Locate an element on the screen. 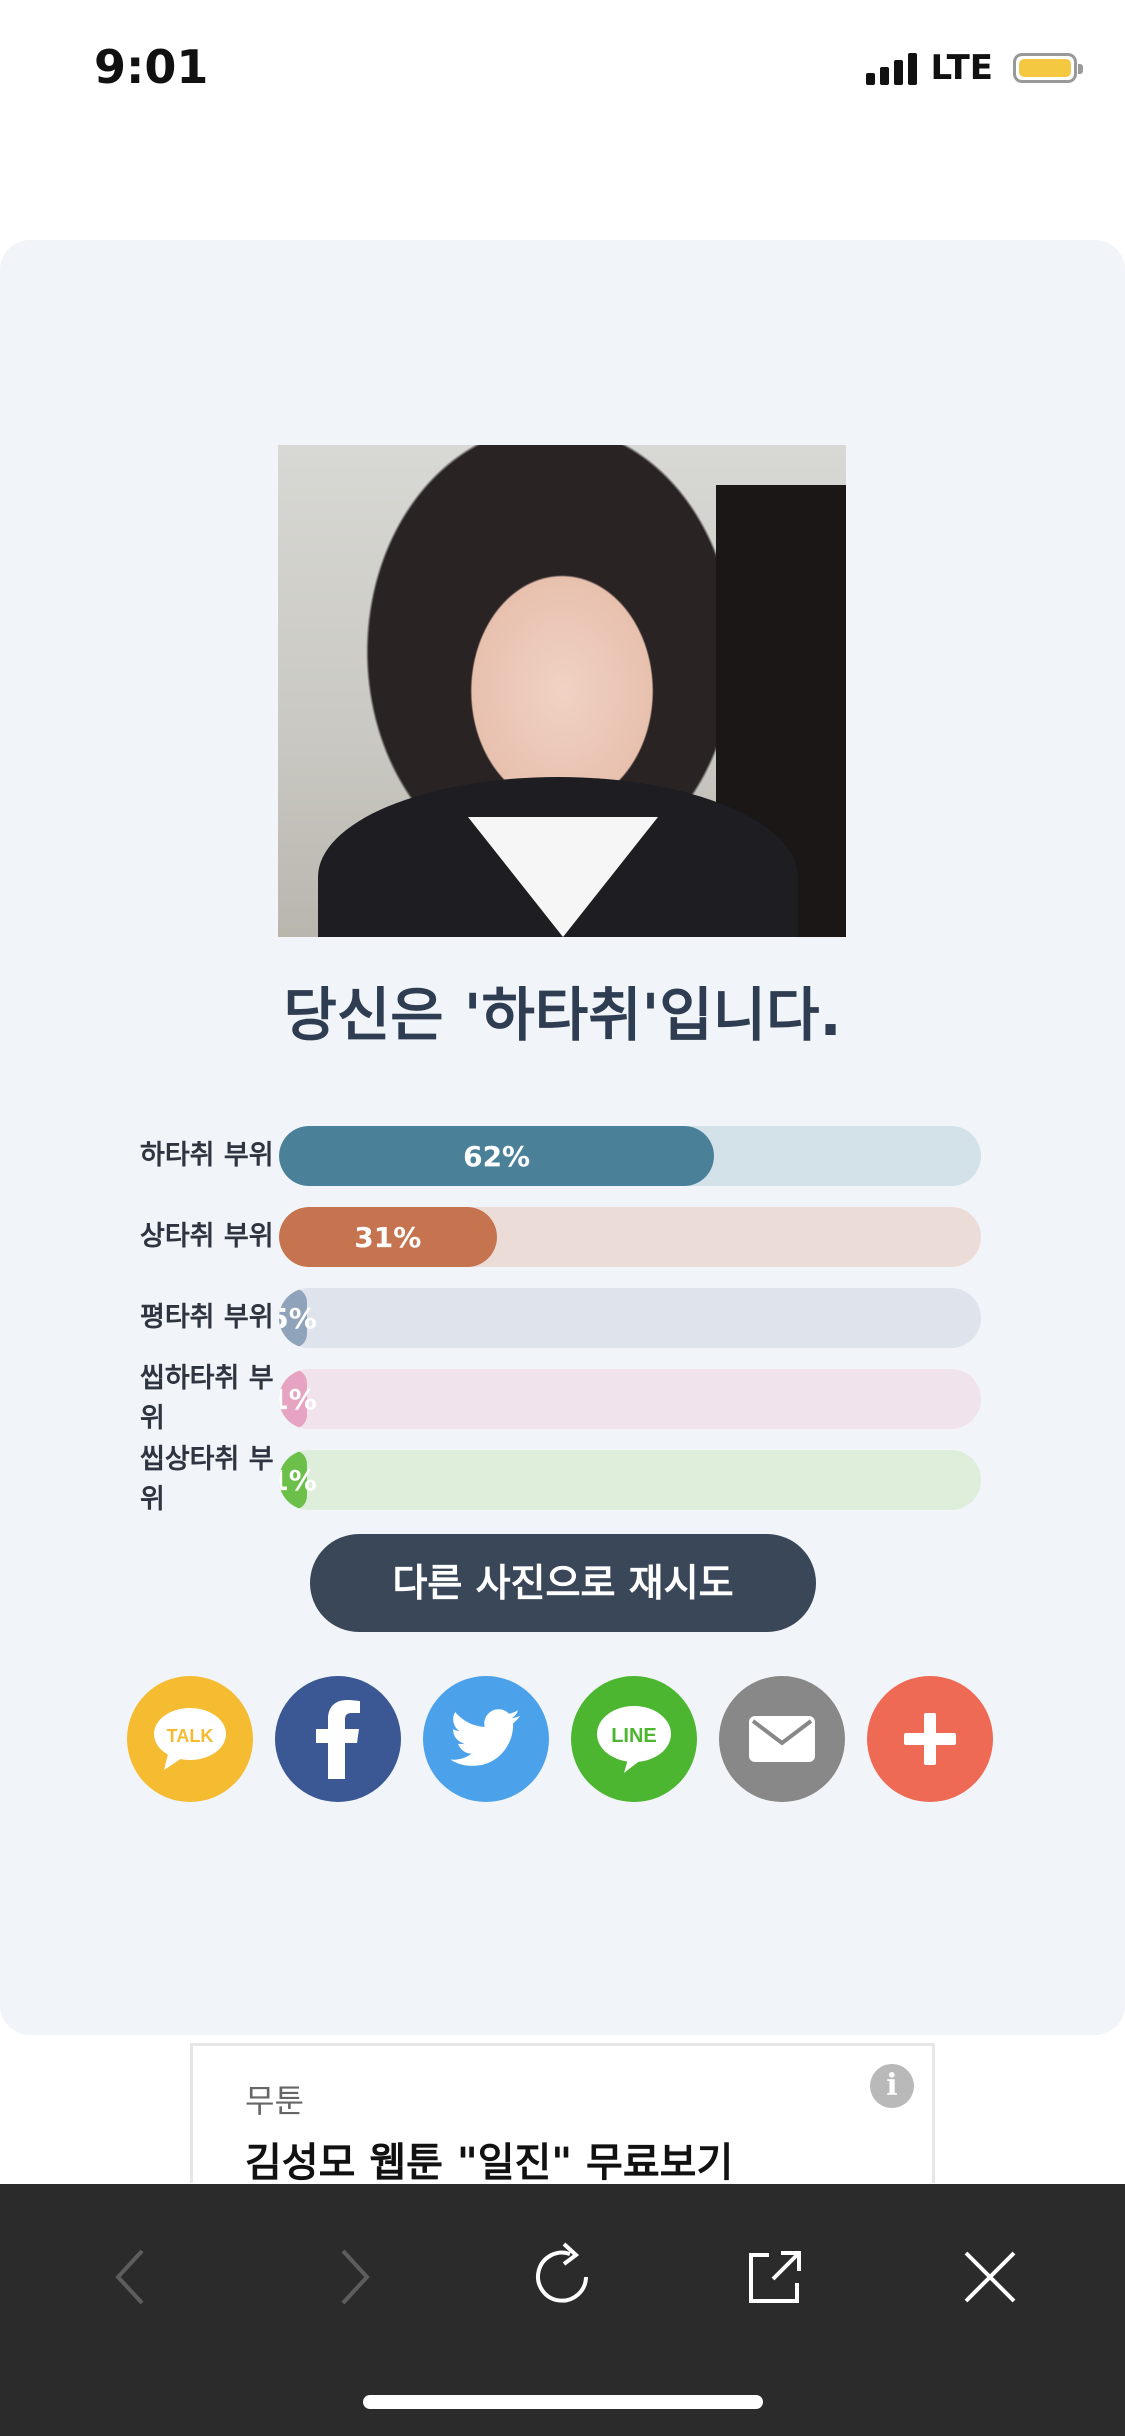 Image resolution: width=1125 pixels, height=2436 pixels. score-bar-fill: 31% is located at coordinates (388, 1237).